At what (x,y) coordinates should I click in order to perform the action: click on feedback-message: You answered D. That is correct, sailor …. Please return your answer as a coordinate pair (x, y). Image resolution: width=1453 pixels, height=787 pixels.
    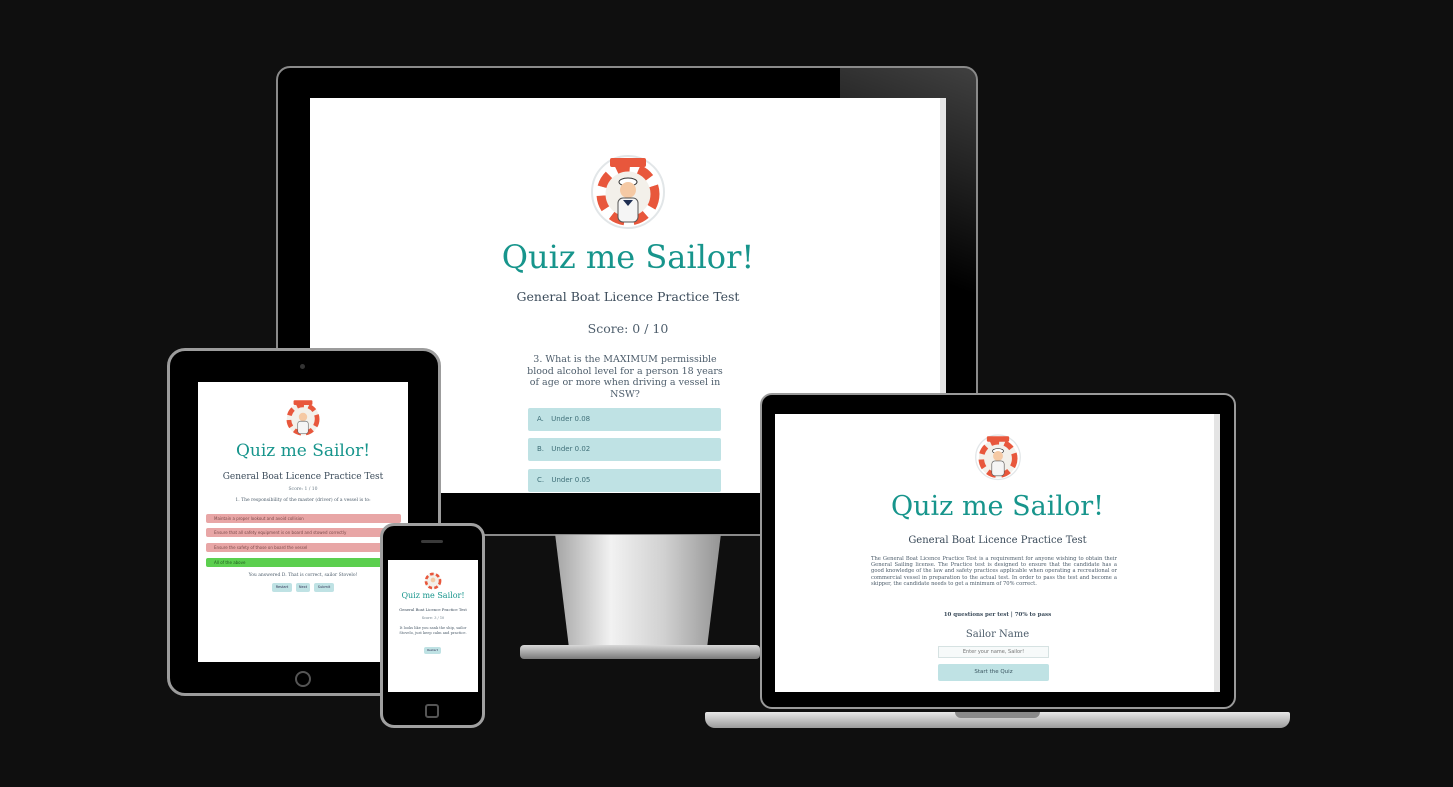
    Looking at the image, I should click on (303, 575).